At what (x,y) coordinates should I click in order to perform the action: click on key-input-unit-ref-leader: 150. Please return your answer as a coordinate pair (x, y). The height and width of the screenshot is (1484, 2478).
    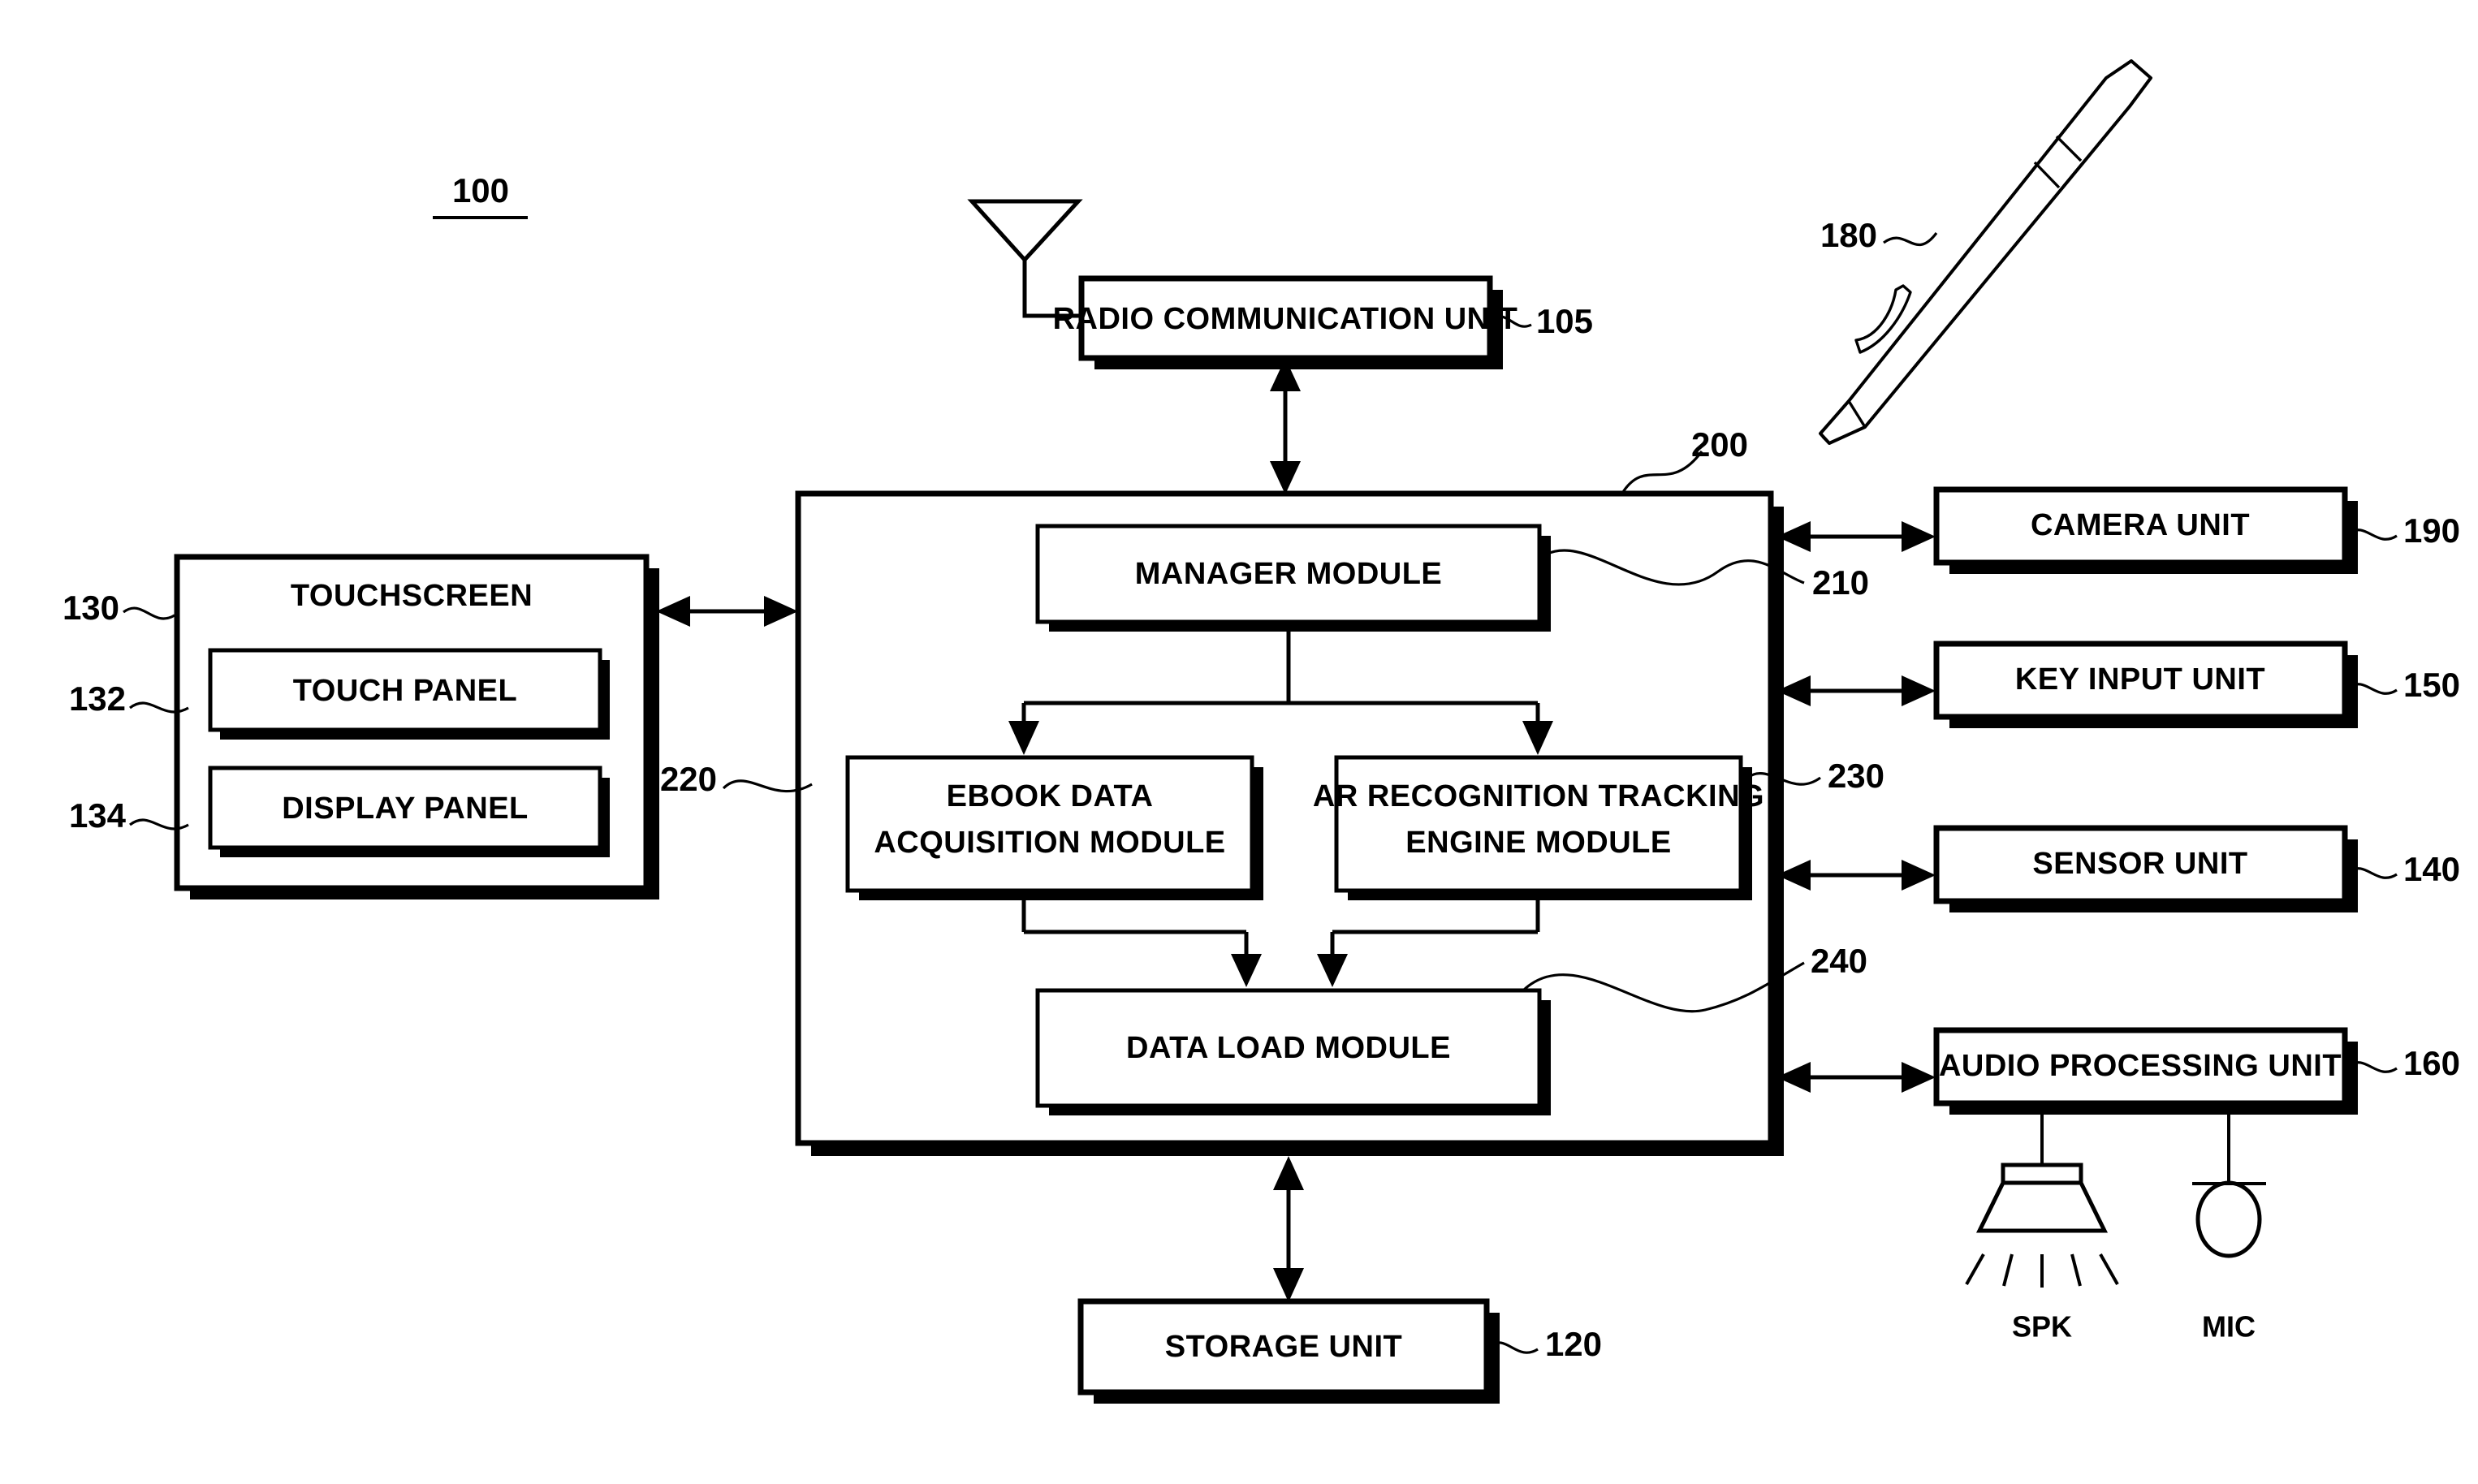
    Looking at the image, I should click on (2404, 685).